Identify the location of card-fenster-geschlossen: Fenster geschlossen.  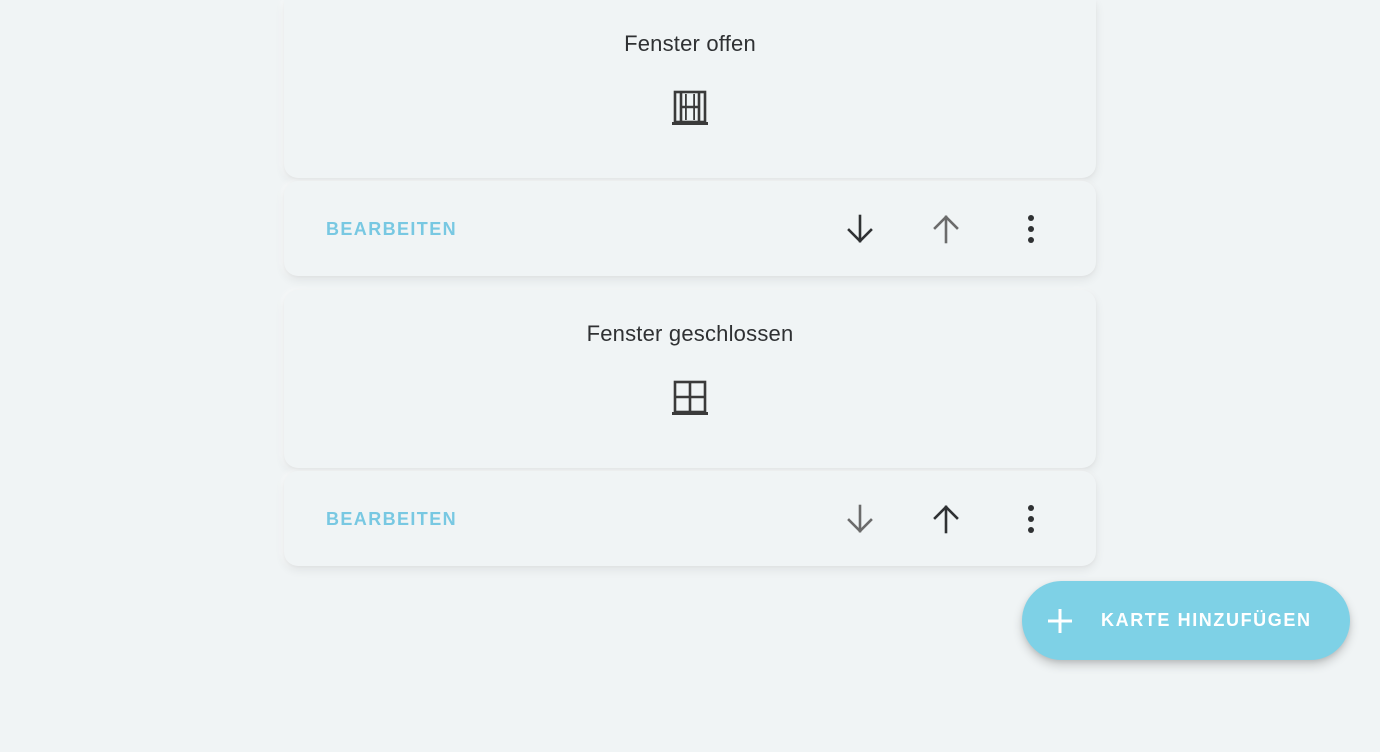
(690, 379).